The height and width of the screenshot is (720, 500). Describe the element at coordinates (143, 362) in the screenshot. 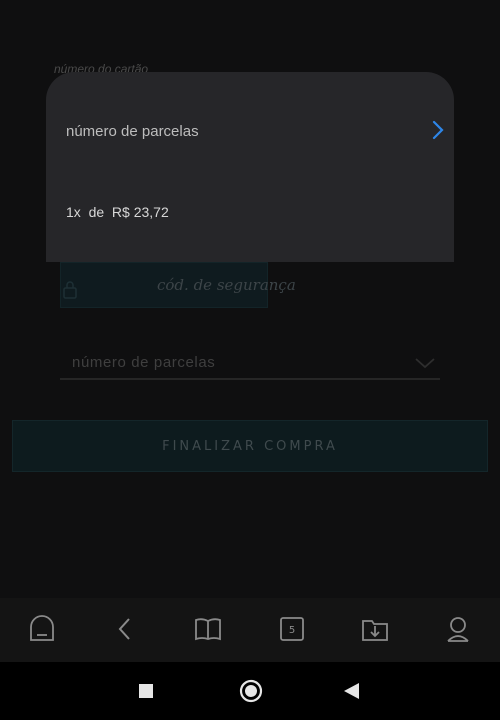

I see `installments-select: número de parcelas` at that location.